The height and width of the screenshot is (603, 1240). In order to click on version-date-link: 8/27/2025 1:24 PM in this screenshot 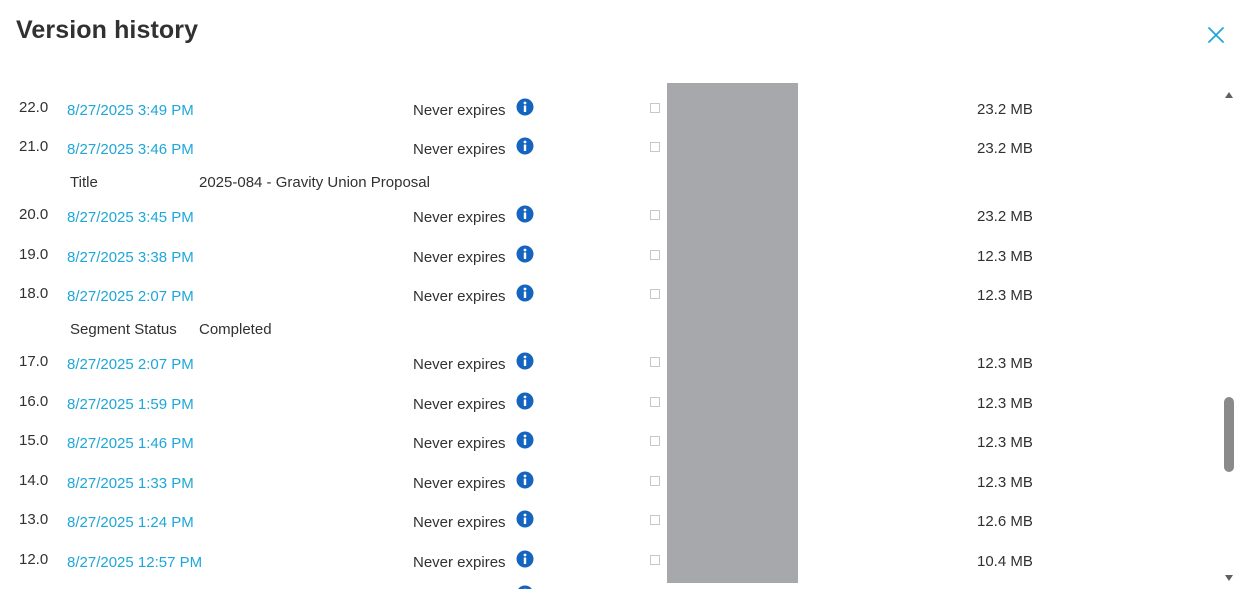, I will do `click(130, 522)`.